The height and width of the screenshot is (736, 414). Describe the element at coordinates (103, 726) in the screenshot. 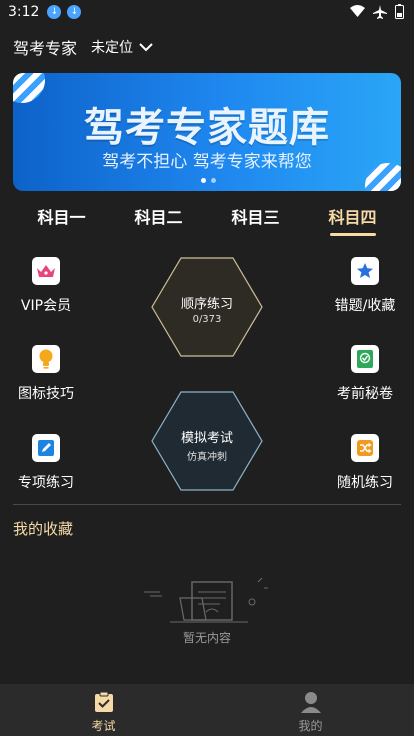

I see `nav-exam-label: 考试` at that location.